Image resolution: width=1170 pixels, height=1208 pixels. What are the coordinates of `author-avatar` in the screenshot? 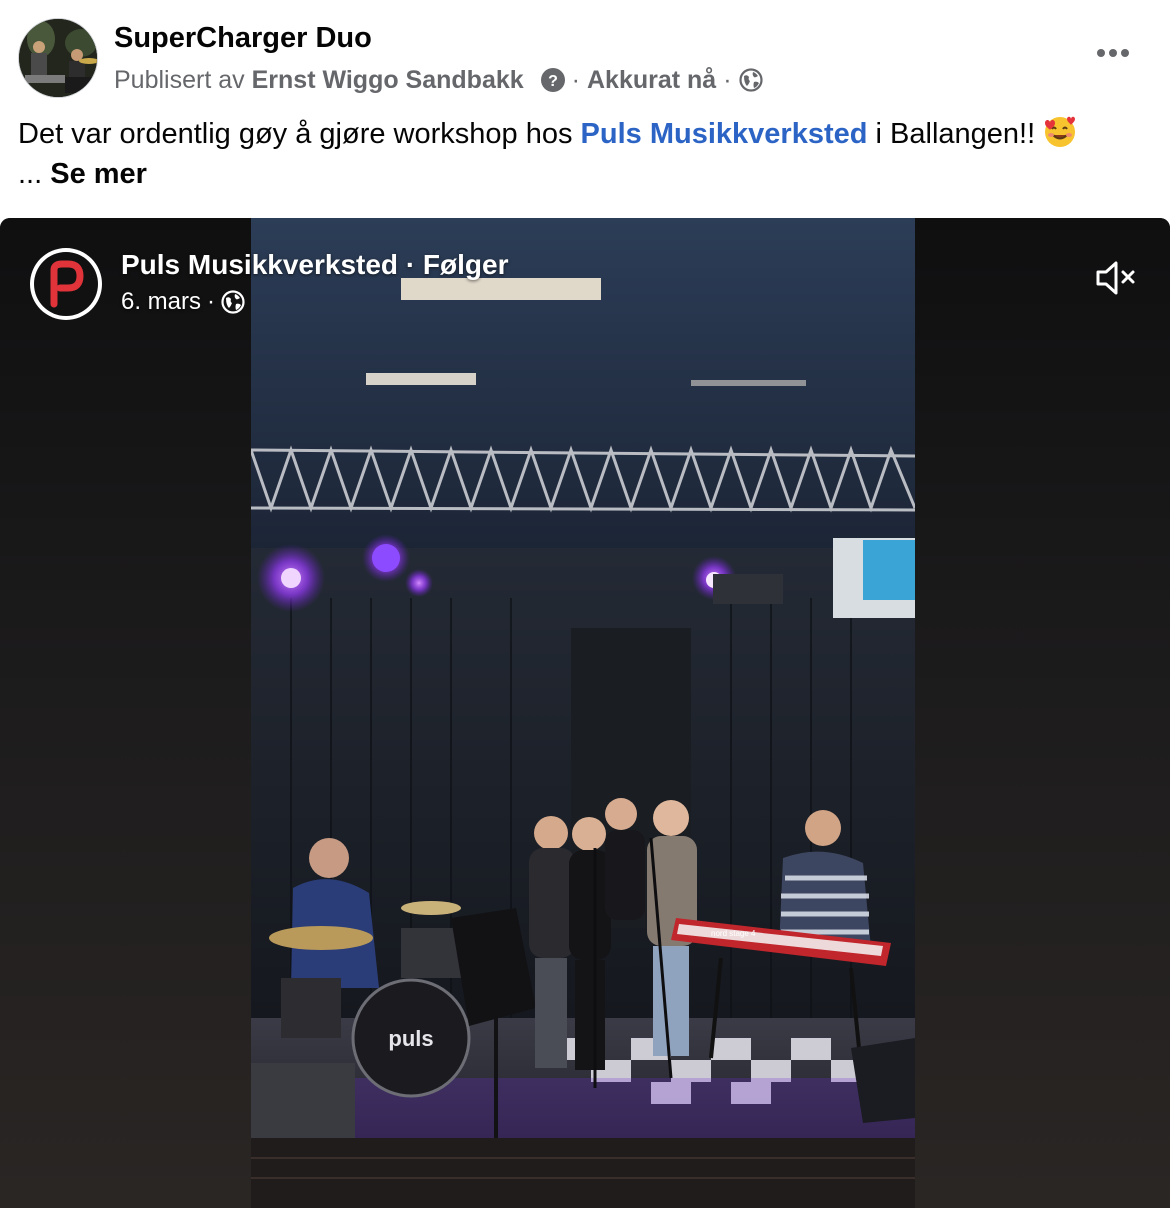 It's located at (58, 58).